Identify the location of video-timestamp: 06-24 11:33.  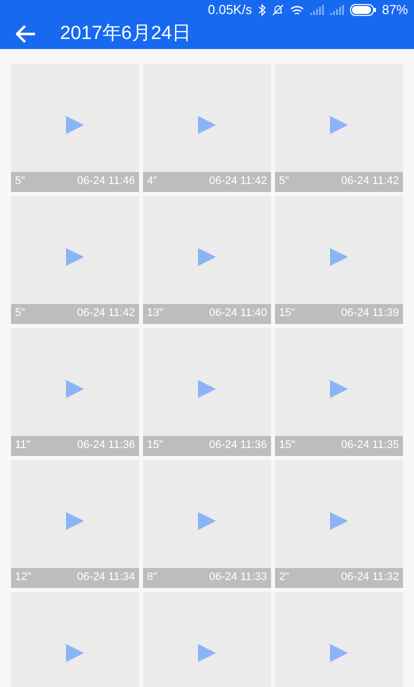
(238, 578).